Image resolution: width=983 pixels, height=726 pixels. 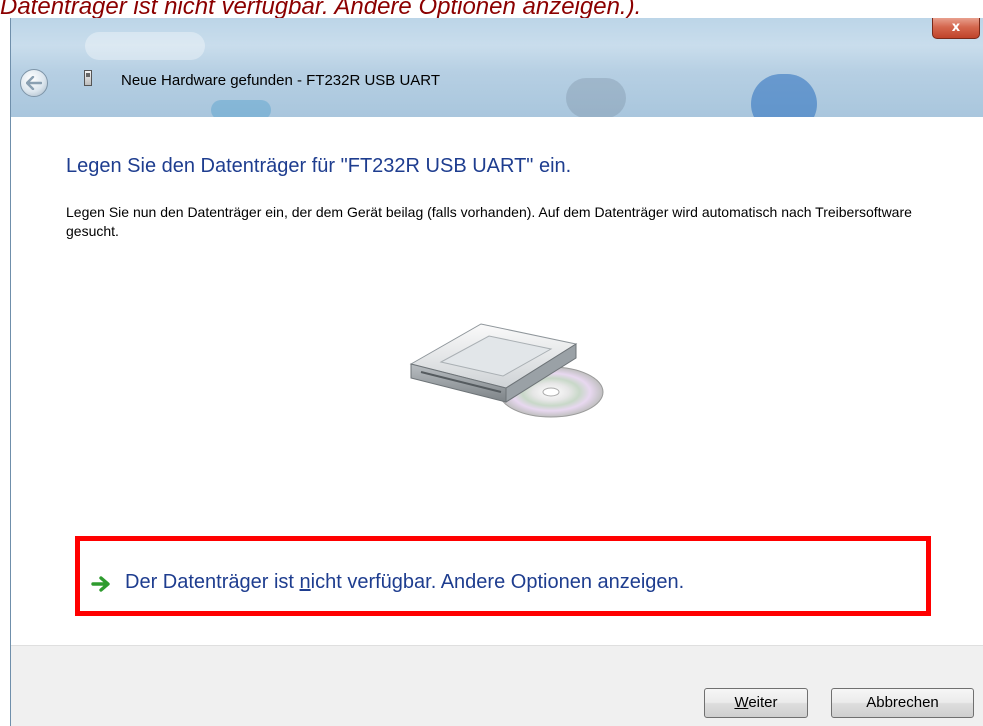 I want to click on footer-bar: Weiter Abbrechen, so click(x=497, y=685).